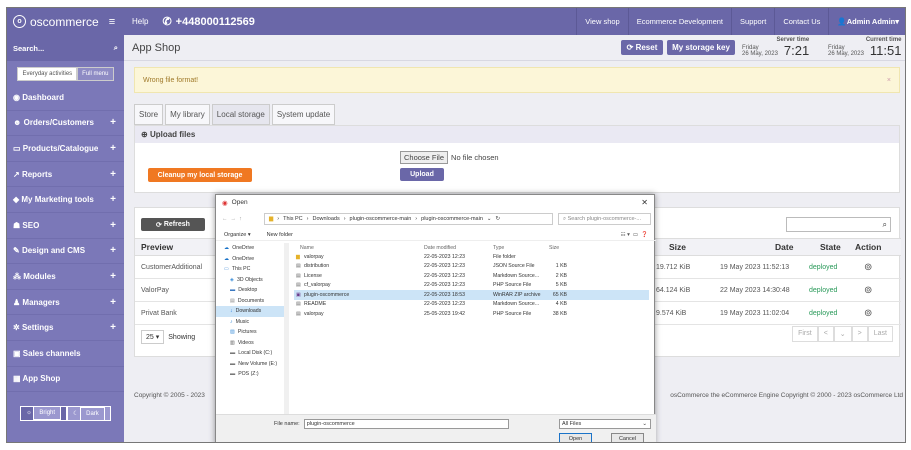 The width and height of the screenshot is (911, 450). I want to click on sidebar-item-orders-customers: ☻ Orders/Customers +, so click(65, 124).